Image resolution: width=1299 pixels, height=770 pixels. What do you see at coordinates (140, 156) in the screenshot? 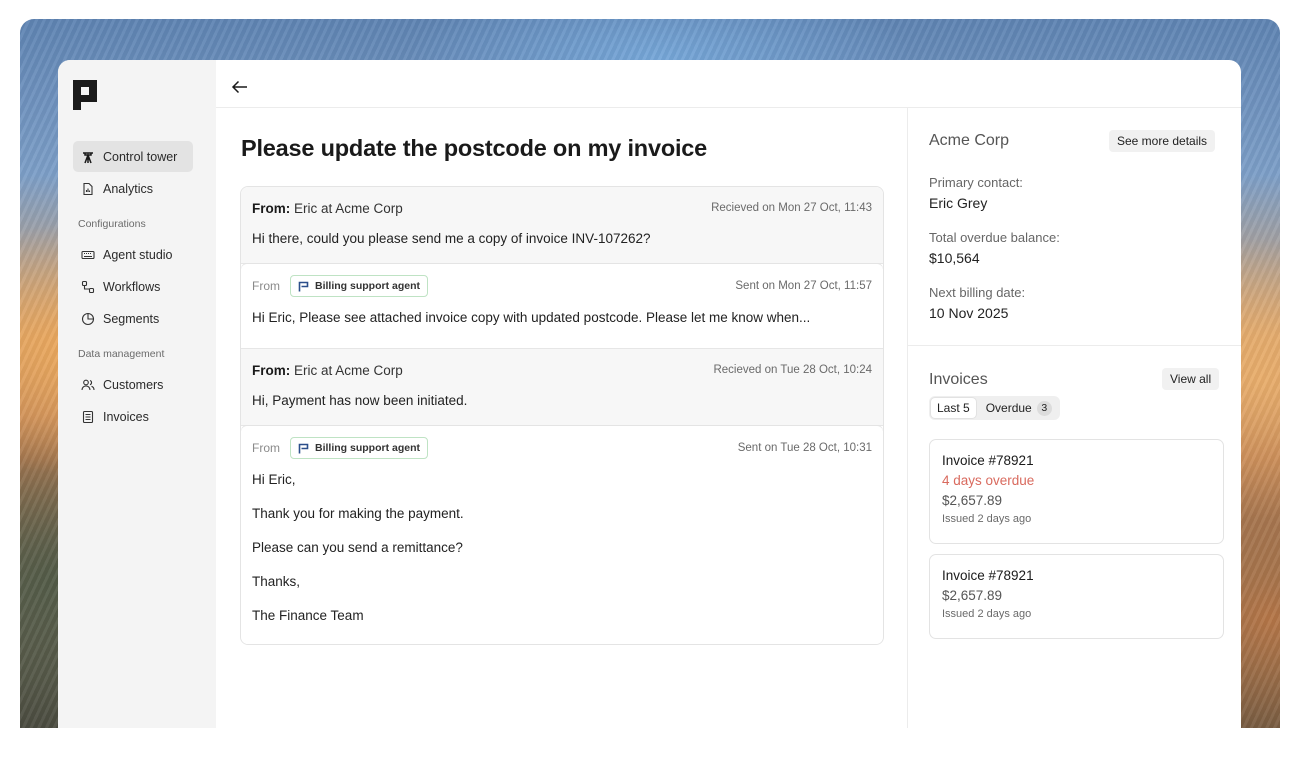
I see `sidebar-item-label: Control tower` at bounding box center [140, 156].